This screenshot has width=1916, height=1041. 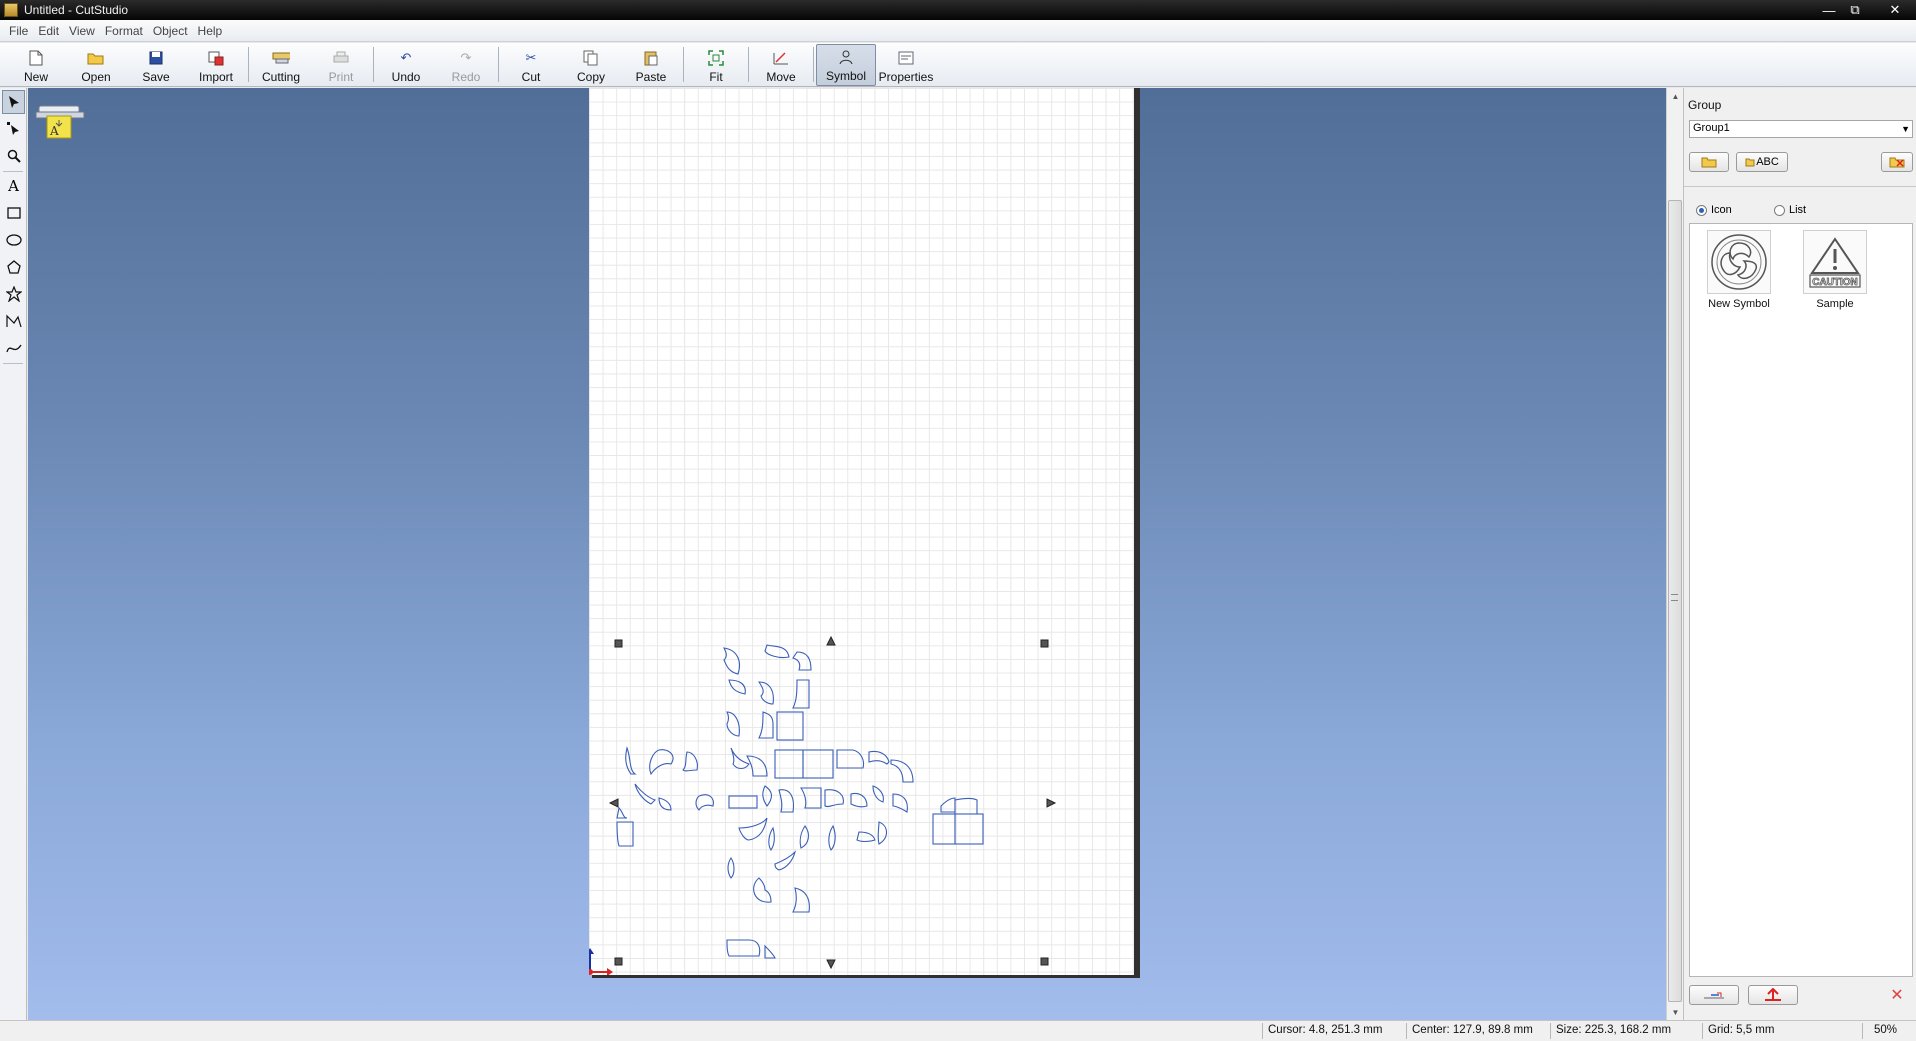 What do you see at coordinates (1675, 96) in the screenshot?
I see `scroll-up-icon: ▲` at bounding box center [1675, 96].